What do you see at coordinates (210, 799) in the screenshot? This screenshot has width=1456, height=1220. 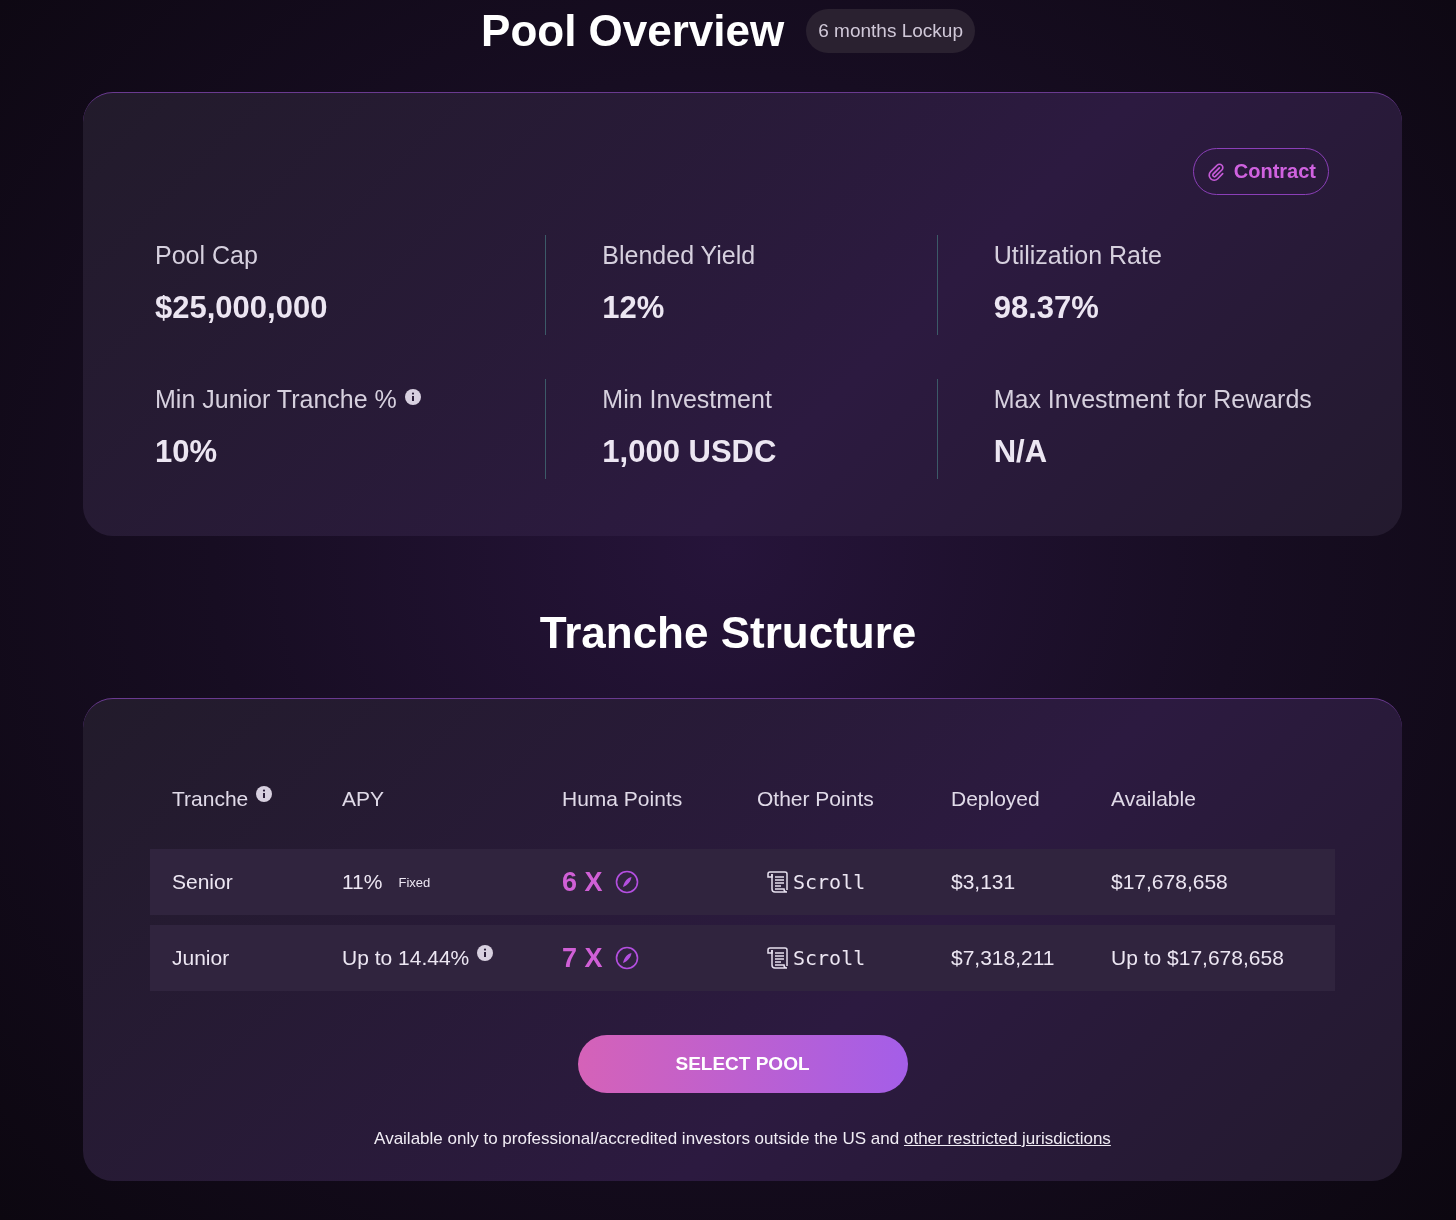 I see `column-header: Tranche` at bounding box center [210, 799].